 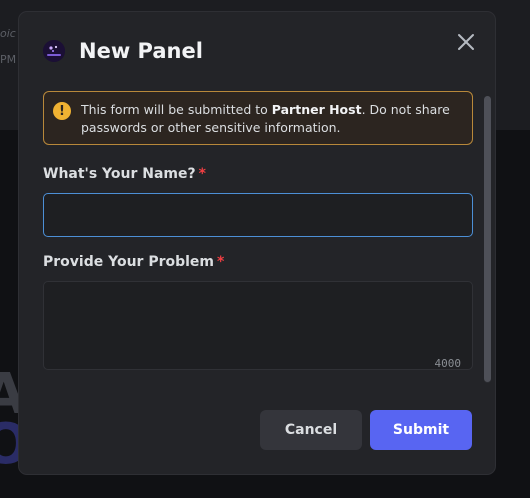 What do you see at coordinates (54, 51) in the screenshot?
I see `partner-host-logo-icon` at bounding box center [54, 51].